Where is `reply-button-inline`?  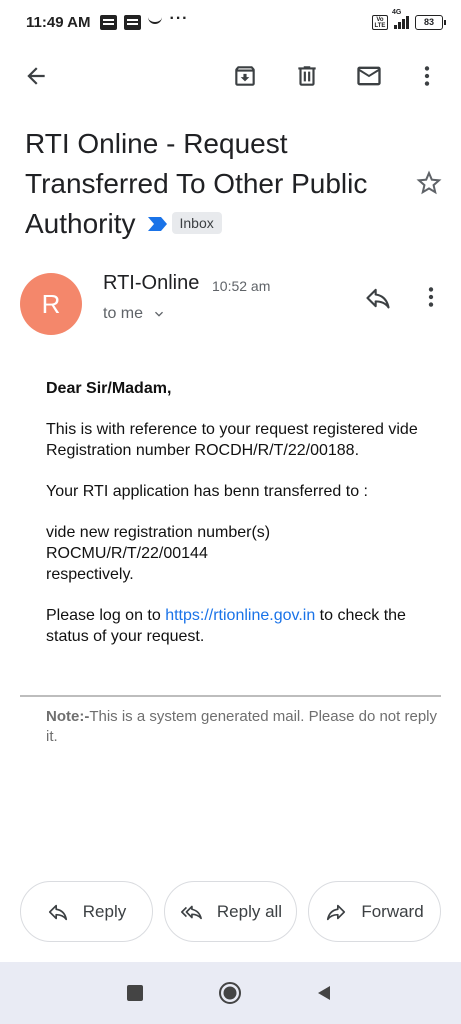
reply-button-inline is located at coordinates (380, 300).